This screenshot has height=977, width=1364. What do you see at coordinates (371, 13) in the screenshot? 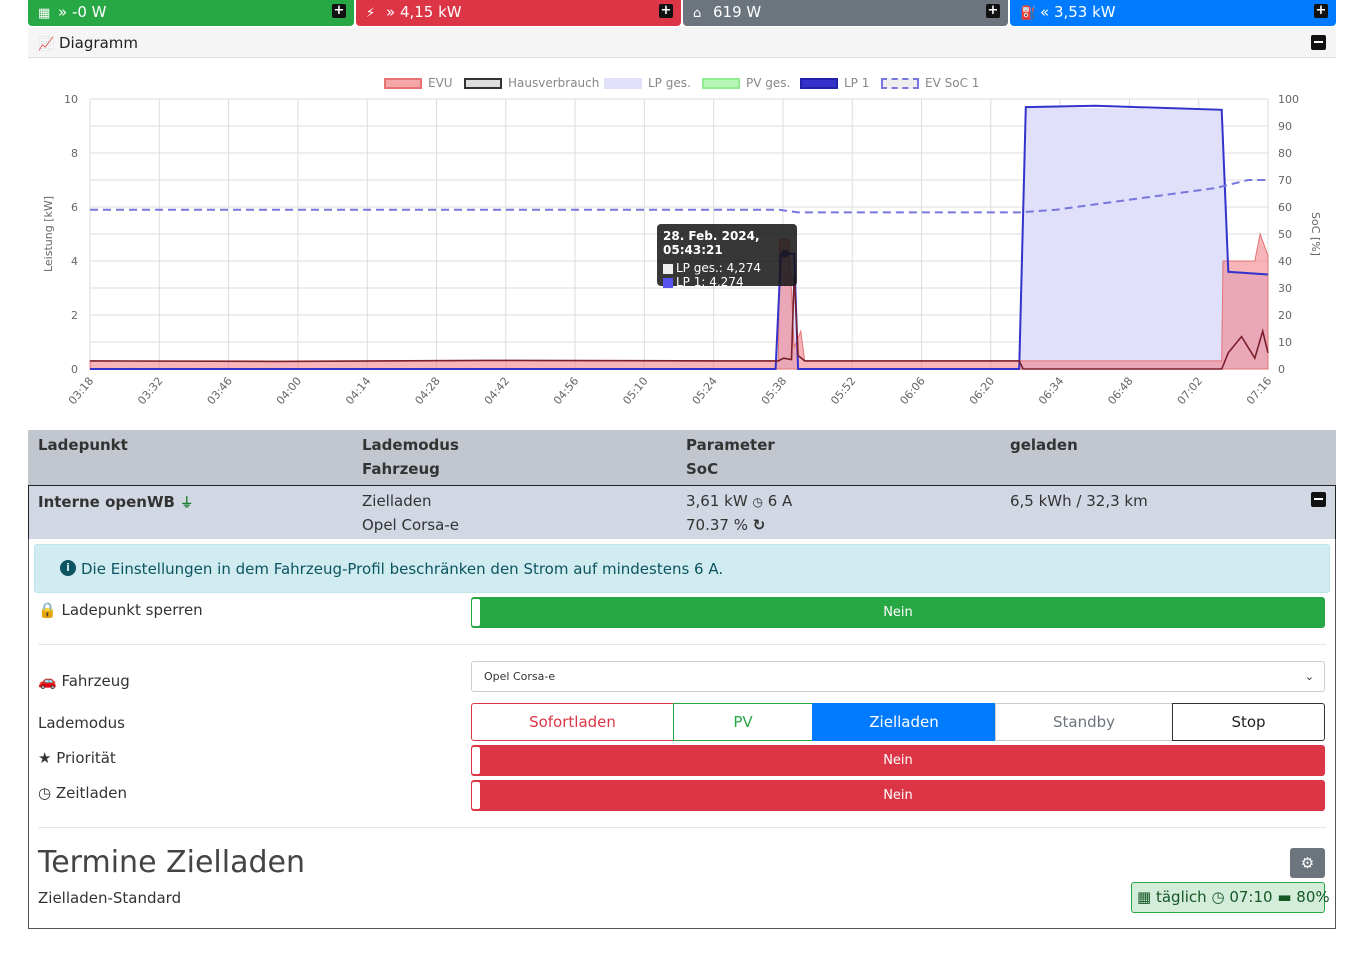
I see `power-tower-icon: ⚡` at bounding box center [371, 13].